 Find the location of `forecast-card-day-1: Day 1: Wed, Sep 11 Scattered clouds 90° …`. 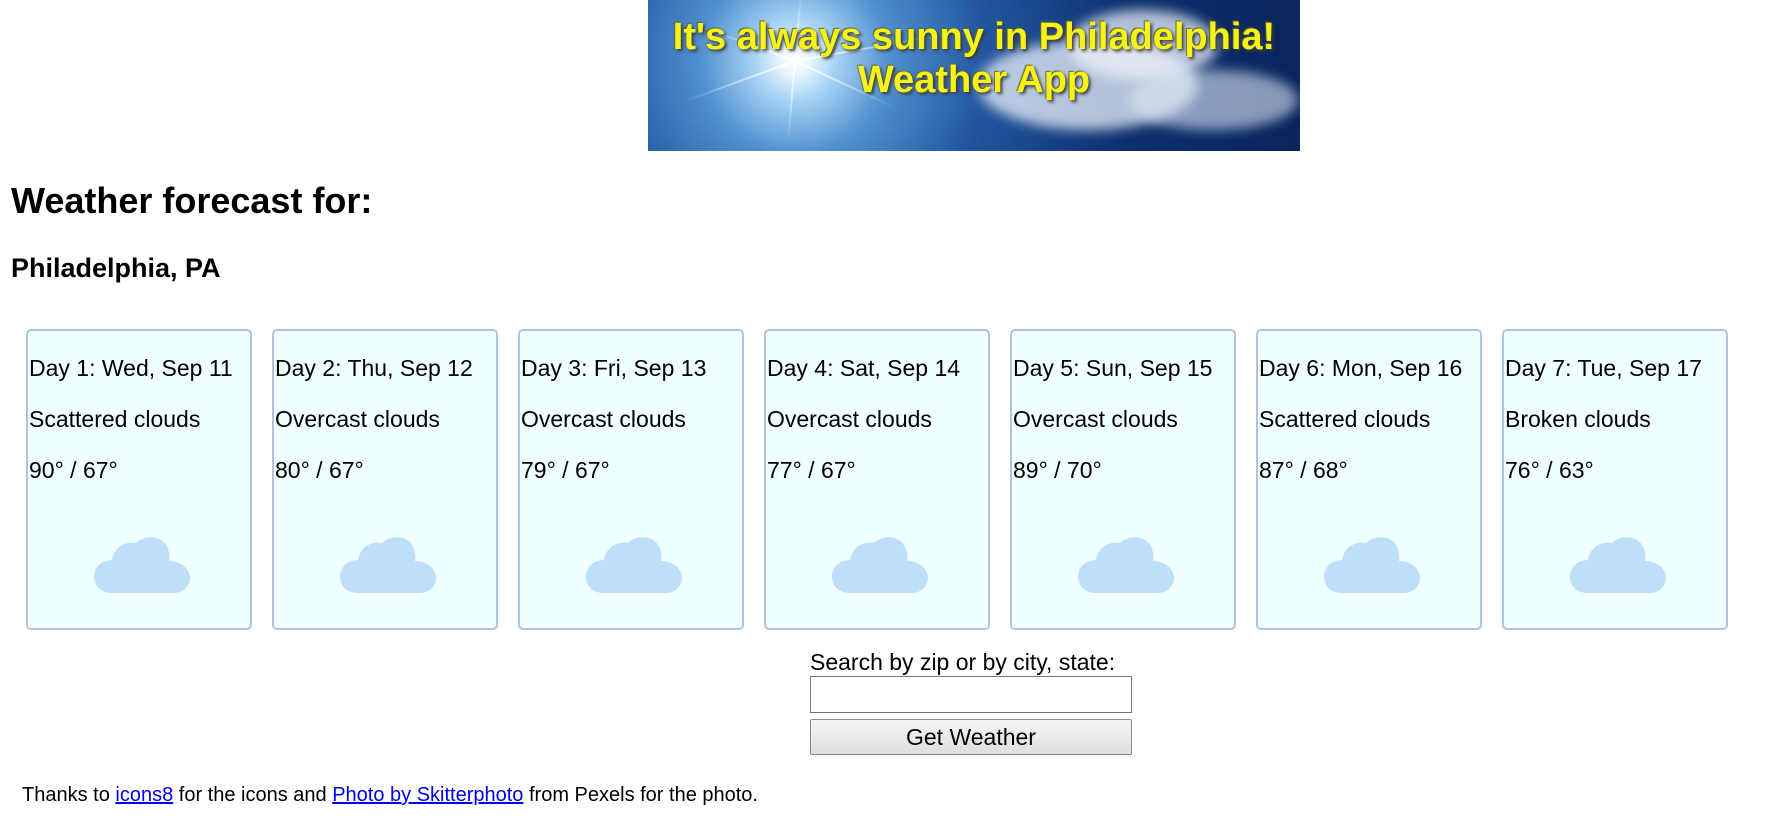

forecast-card-day-1: Day 1: Wed, Sep 11 Scattered clouds 90° … is located at coordinates (139, 479).